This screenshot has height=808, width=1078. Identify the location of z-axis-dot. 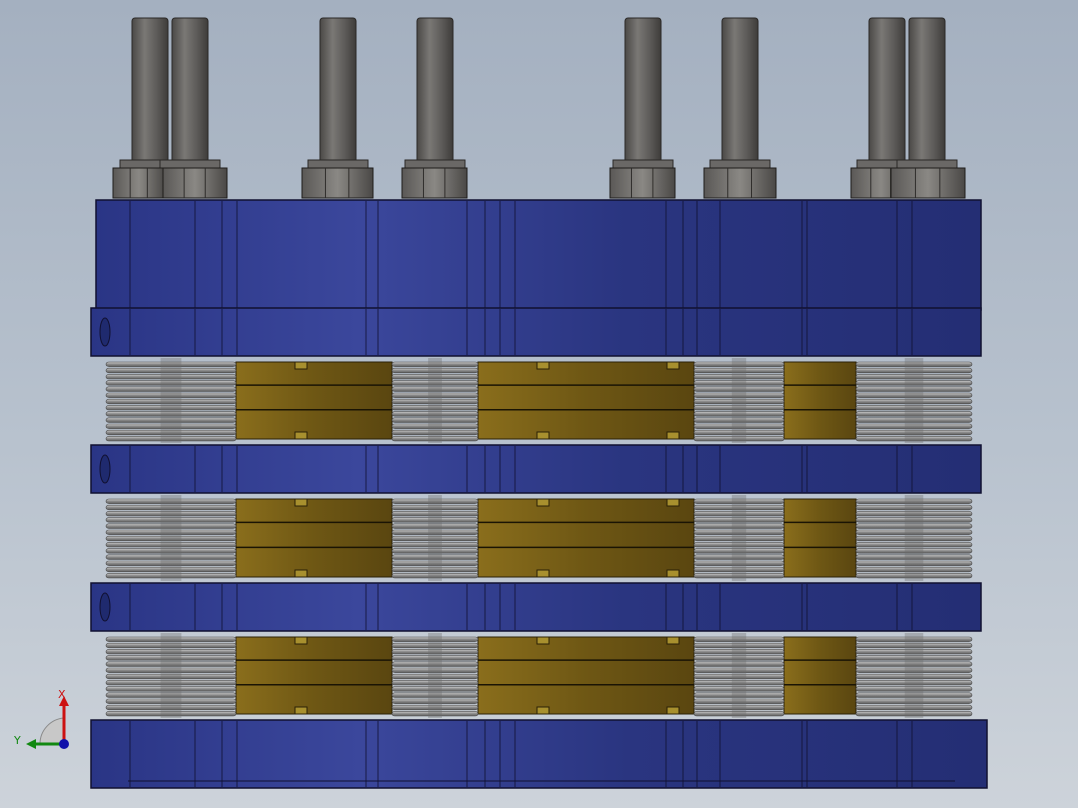
(64, 744).